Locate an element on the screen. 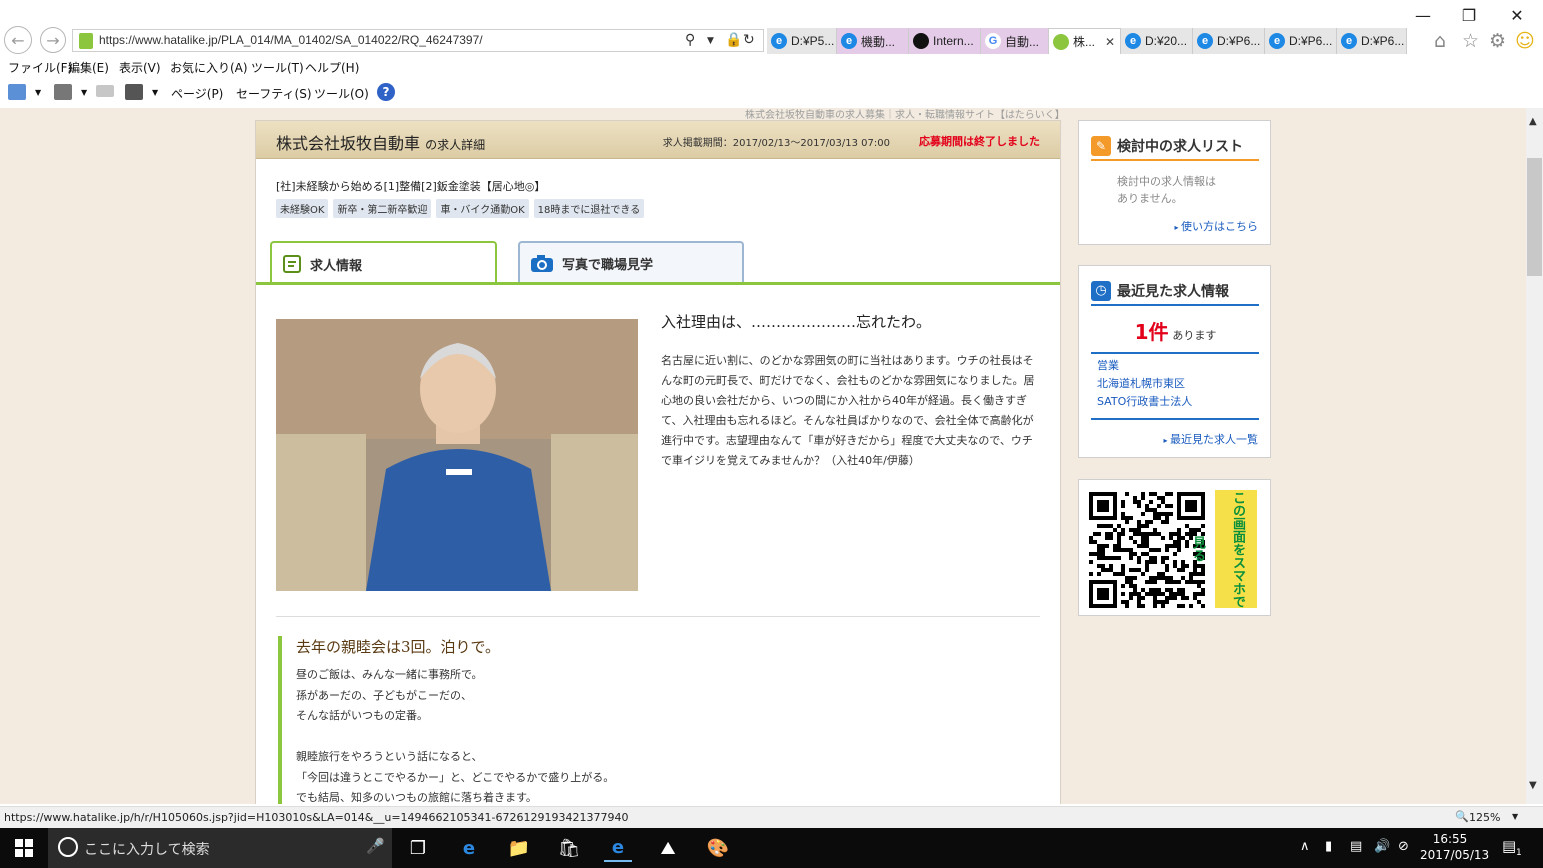 The height and width of the screenshot is (868, 1543). recent-job-location: 北海道札幌市東区 is located at coordinates (1175, 384).